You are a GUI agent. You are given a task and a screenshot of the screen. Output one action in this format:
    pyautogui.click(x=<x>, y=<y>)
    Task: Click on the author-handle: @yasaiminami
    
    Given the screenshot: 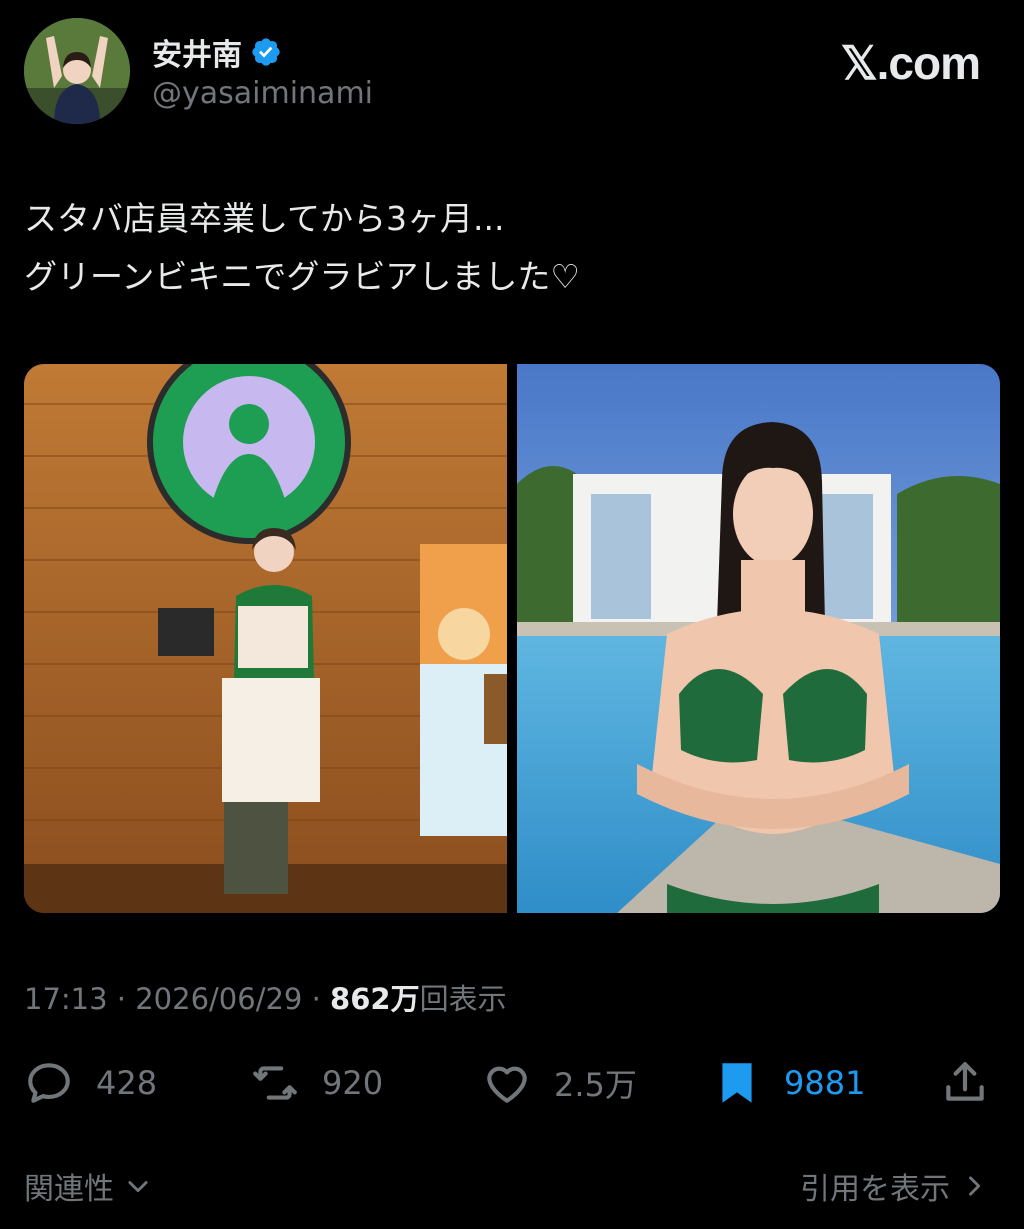 What is the action you would take?
    pyautogui.click(x=262, y=93)
    